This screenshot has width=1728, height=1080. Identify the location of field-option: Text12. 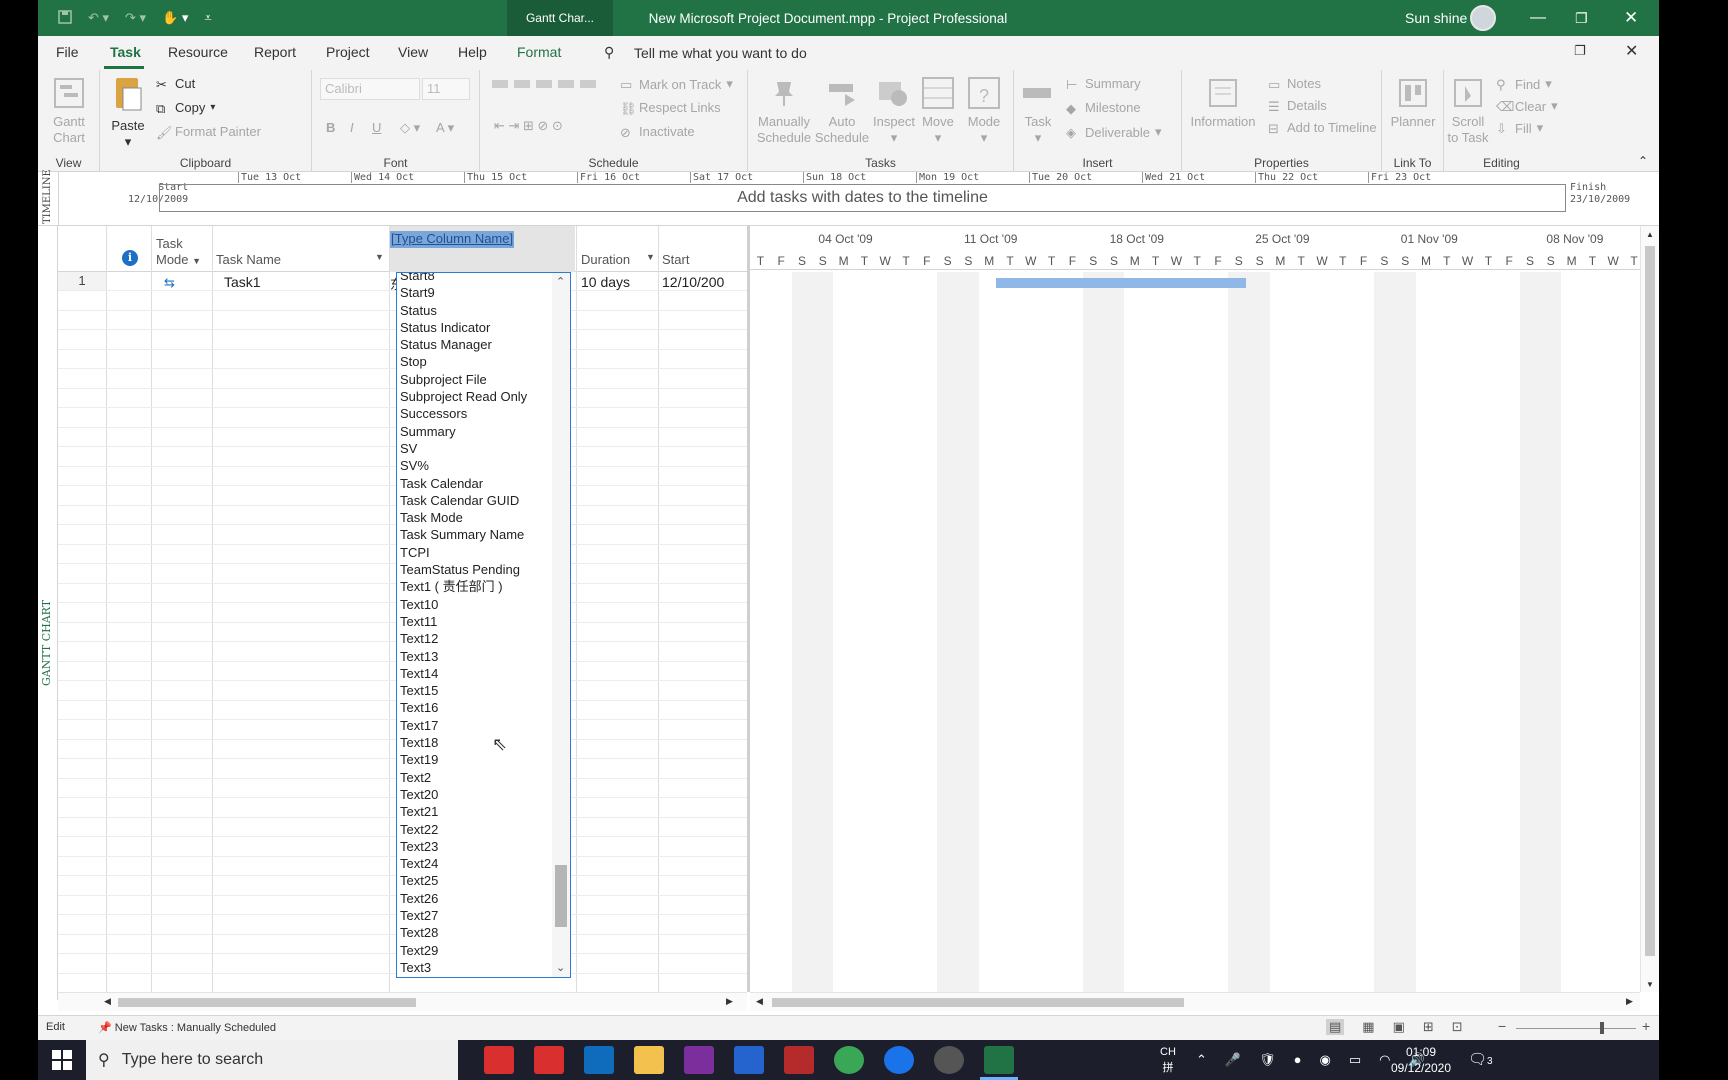
(474, 638).